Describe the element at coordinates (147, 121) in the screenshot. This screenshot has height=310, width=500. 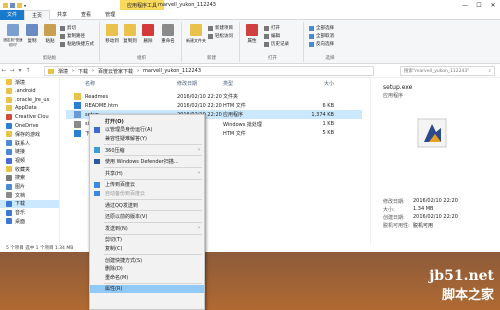
I see `menu-item: 打开(O)` at that location.